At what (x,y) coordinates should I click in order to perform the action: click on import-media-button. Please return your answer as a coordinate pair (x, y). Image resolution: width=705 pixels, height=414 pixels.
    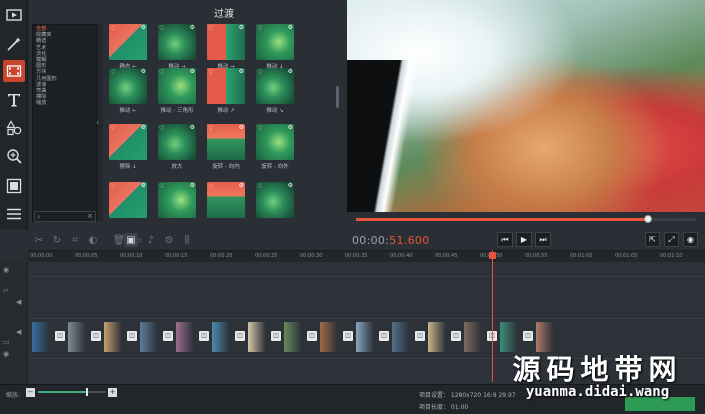
    Looking at the image, I should click on (14, 15).